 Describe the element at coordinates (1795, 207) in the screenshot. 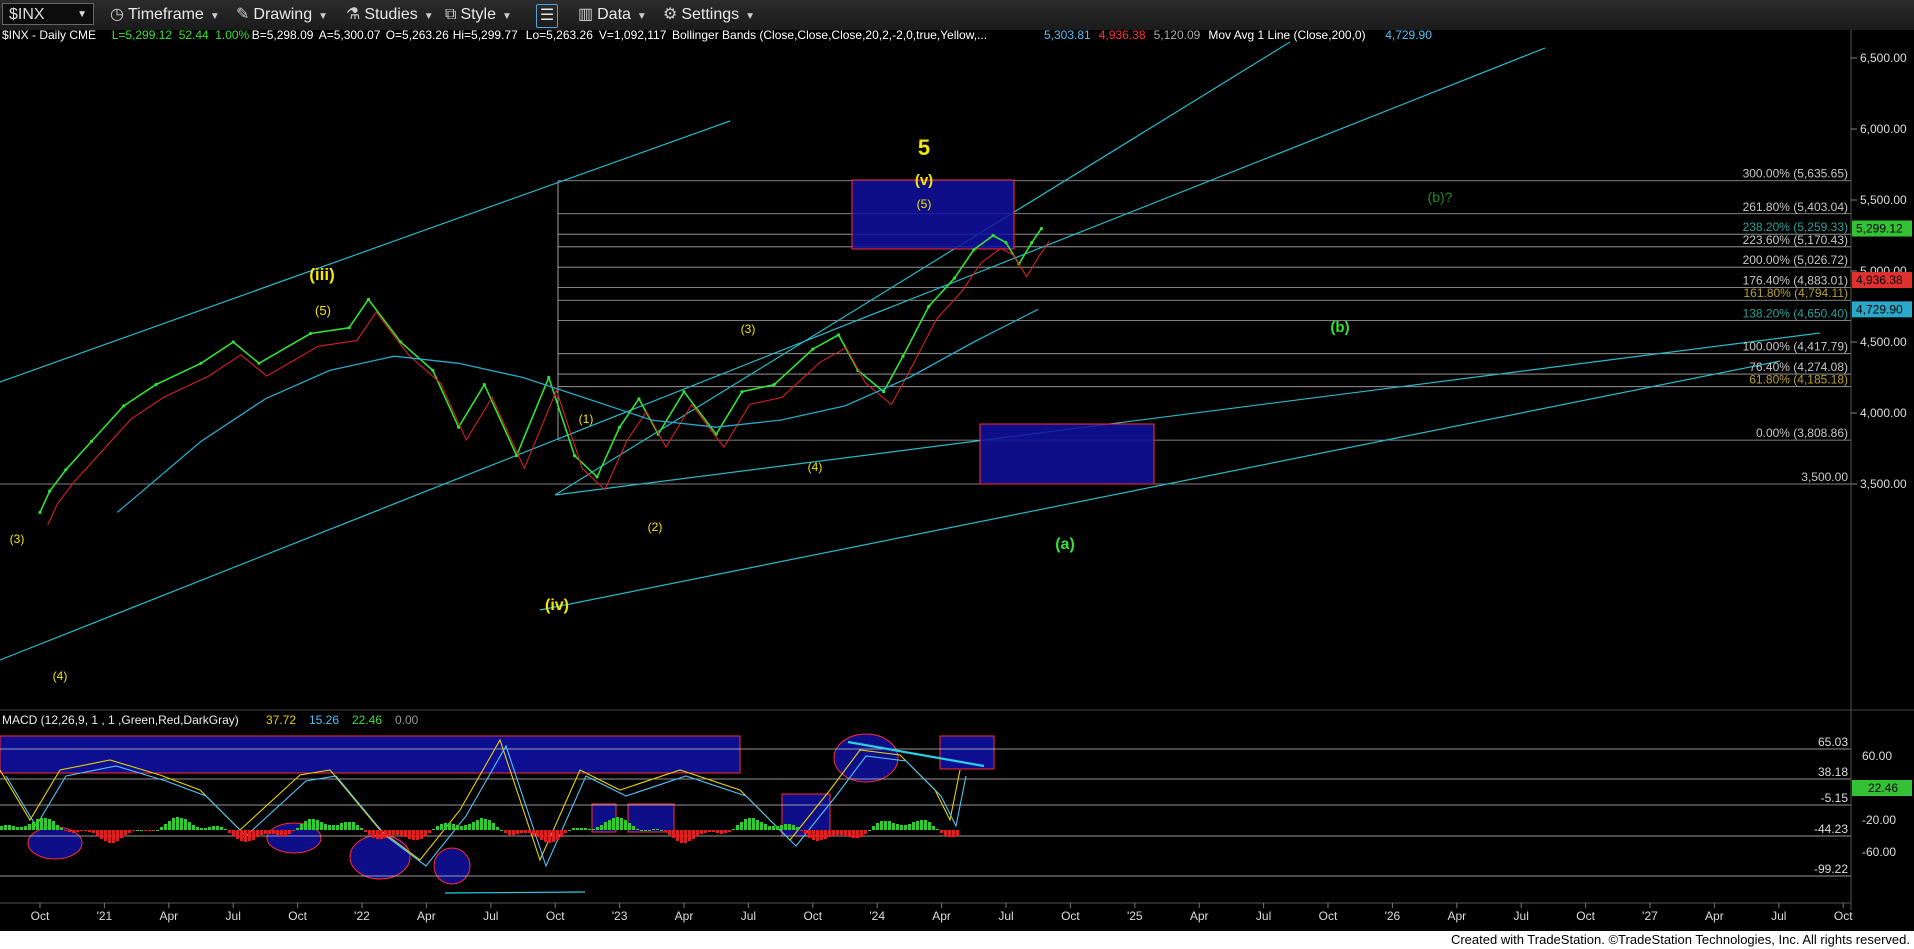

I see `fib-level-label: 261.80% (5,403.04)` at that location.